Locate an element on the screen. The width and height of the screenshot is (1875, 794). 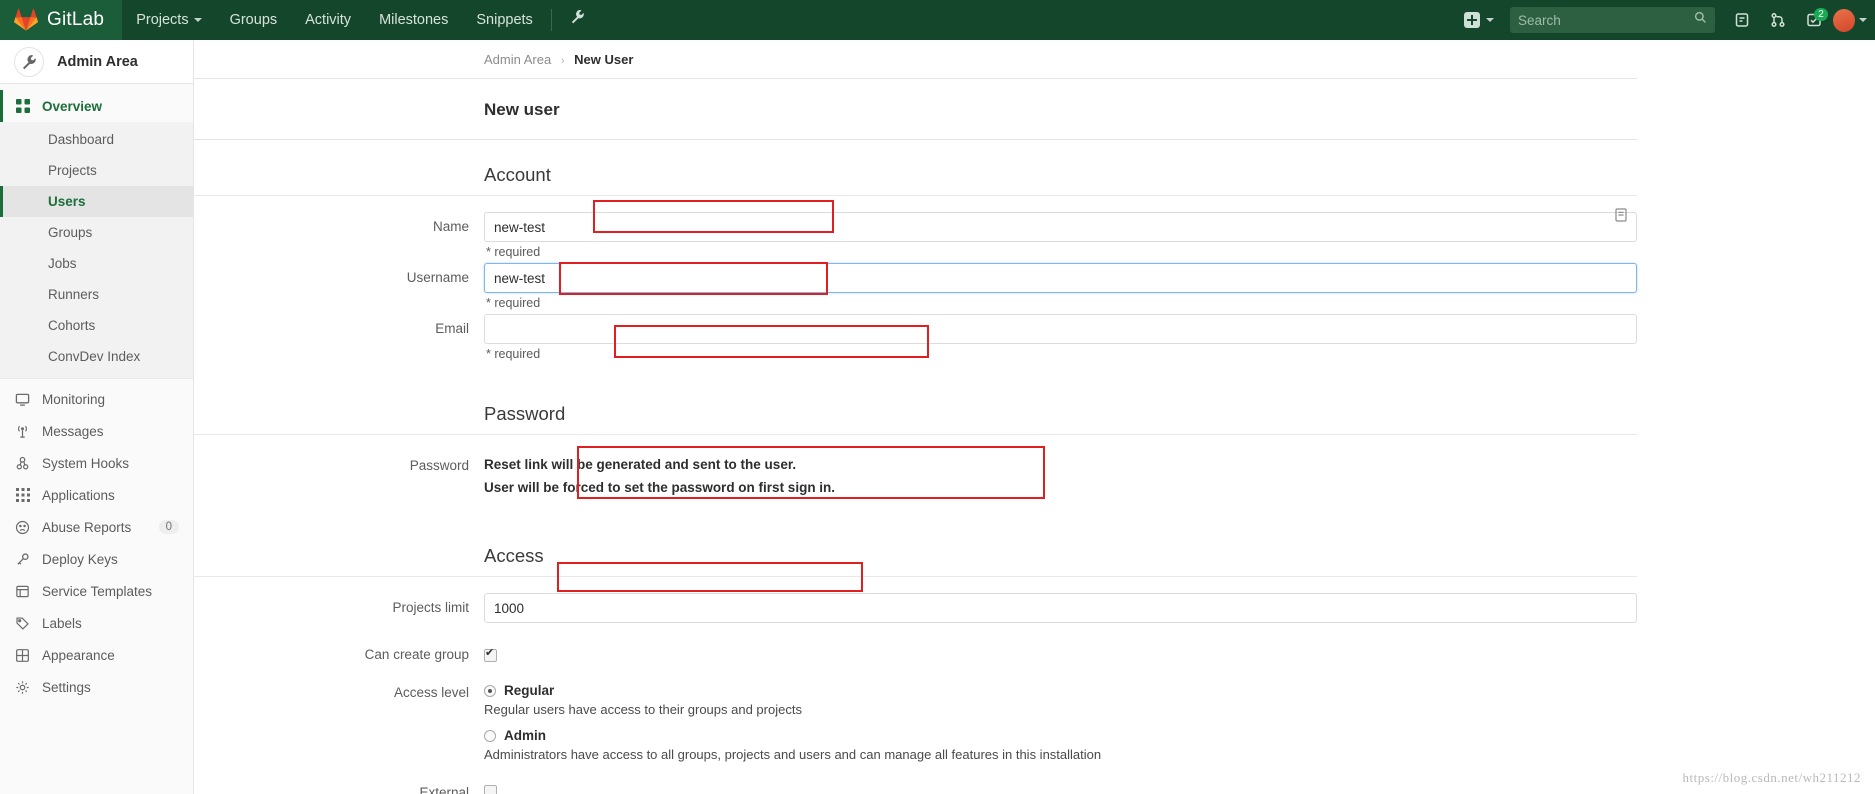
sidebar-item-system-hooks: System Hooks is located at coordinates (96, 463).